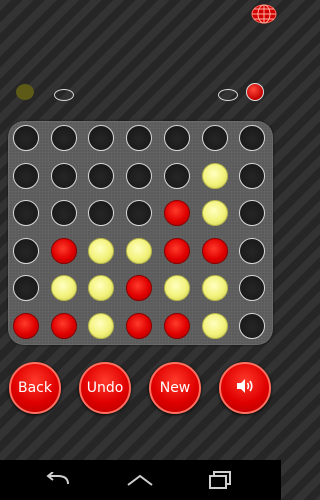 The height and width of the screenshot is (500, 320). I want to click on nav-home-icon, so click(140, 480).